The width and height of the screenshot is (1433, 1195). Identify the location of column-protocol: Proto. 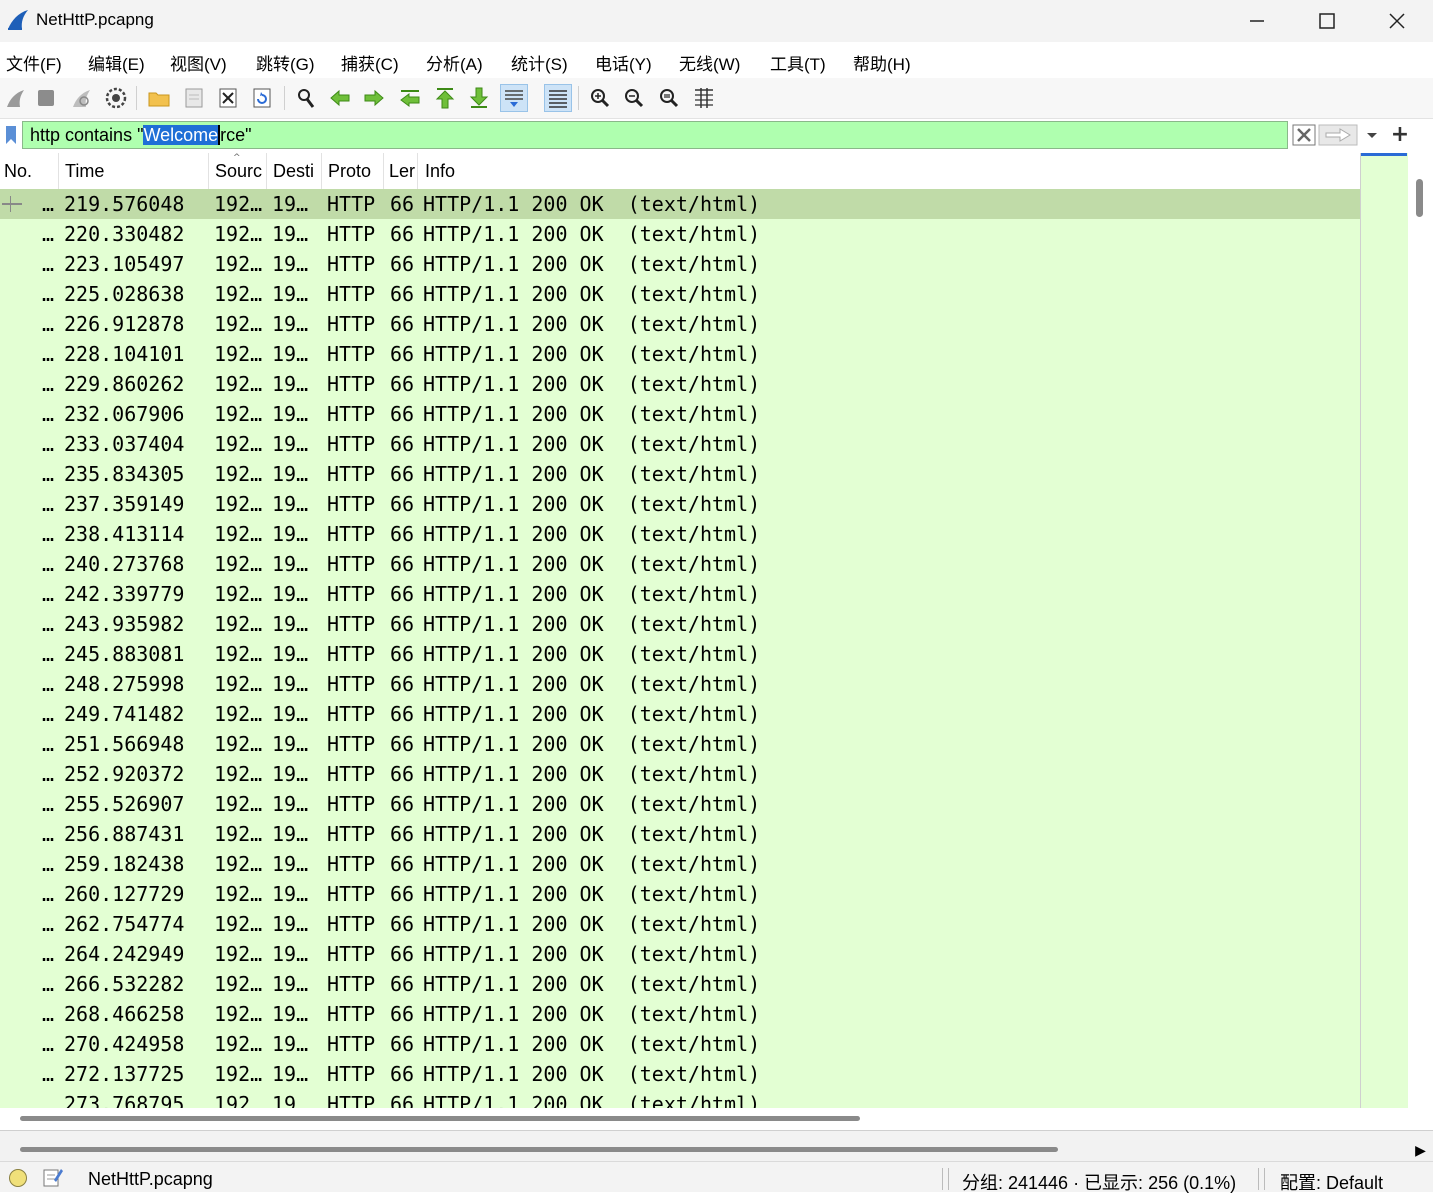
(353, 171).